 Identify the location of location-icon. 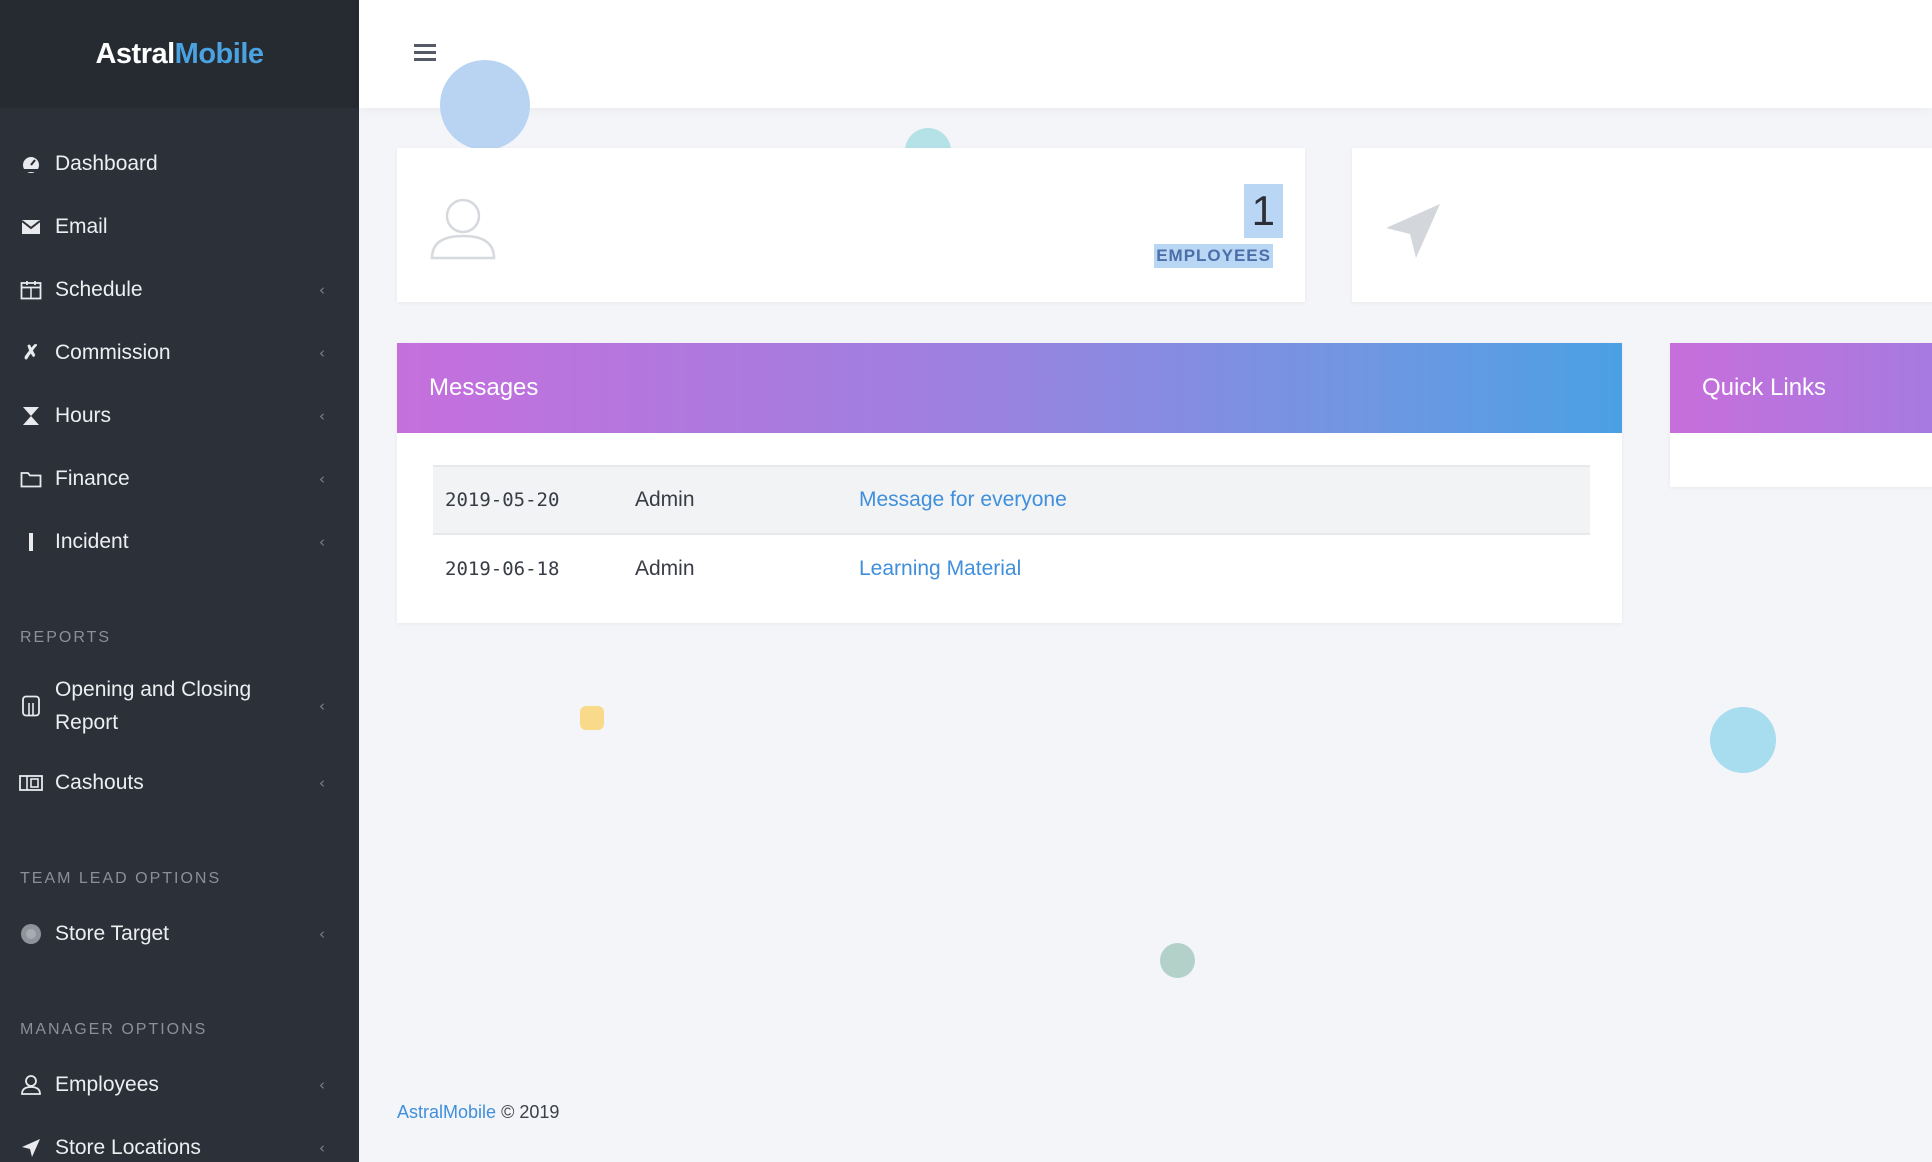
(31, 1148).